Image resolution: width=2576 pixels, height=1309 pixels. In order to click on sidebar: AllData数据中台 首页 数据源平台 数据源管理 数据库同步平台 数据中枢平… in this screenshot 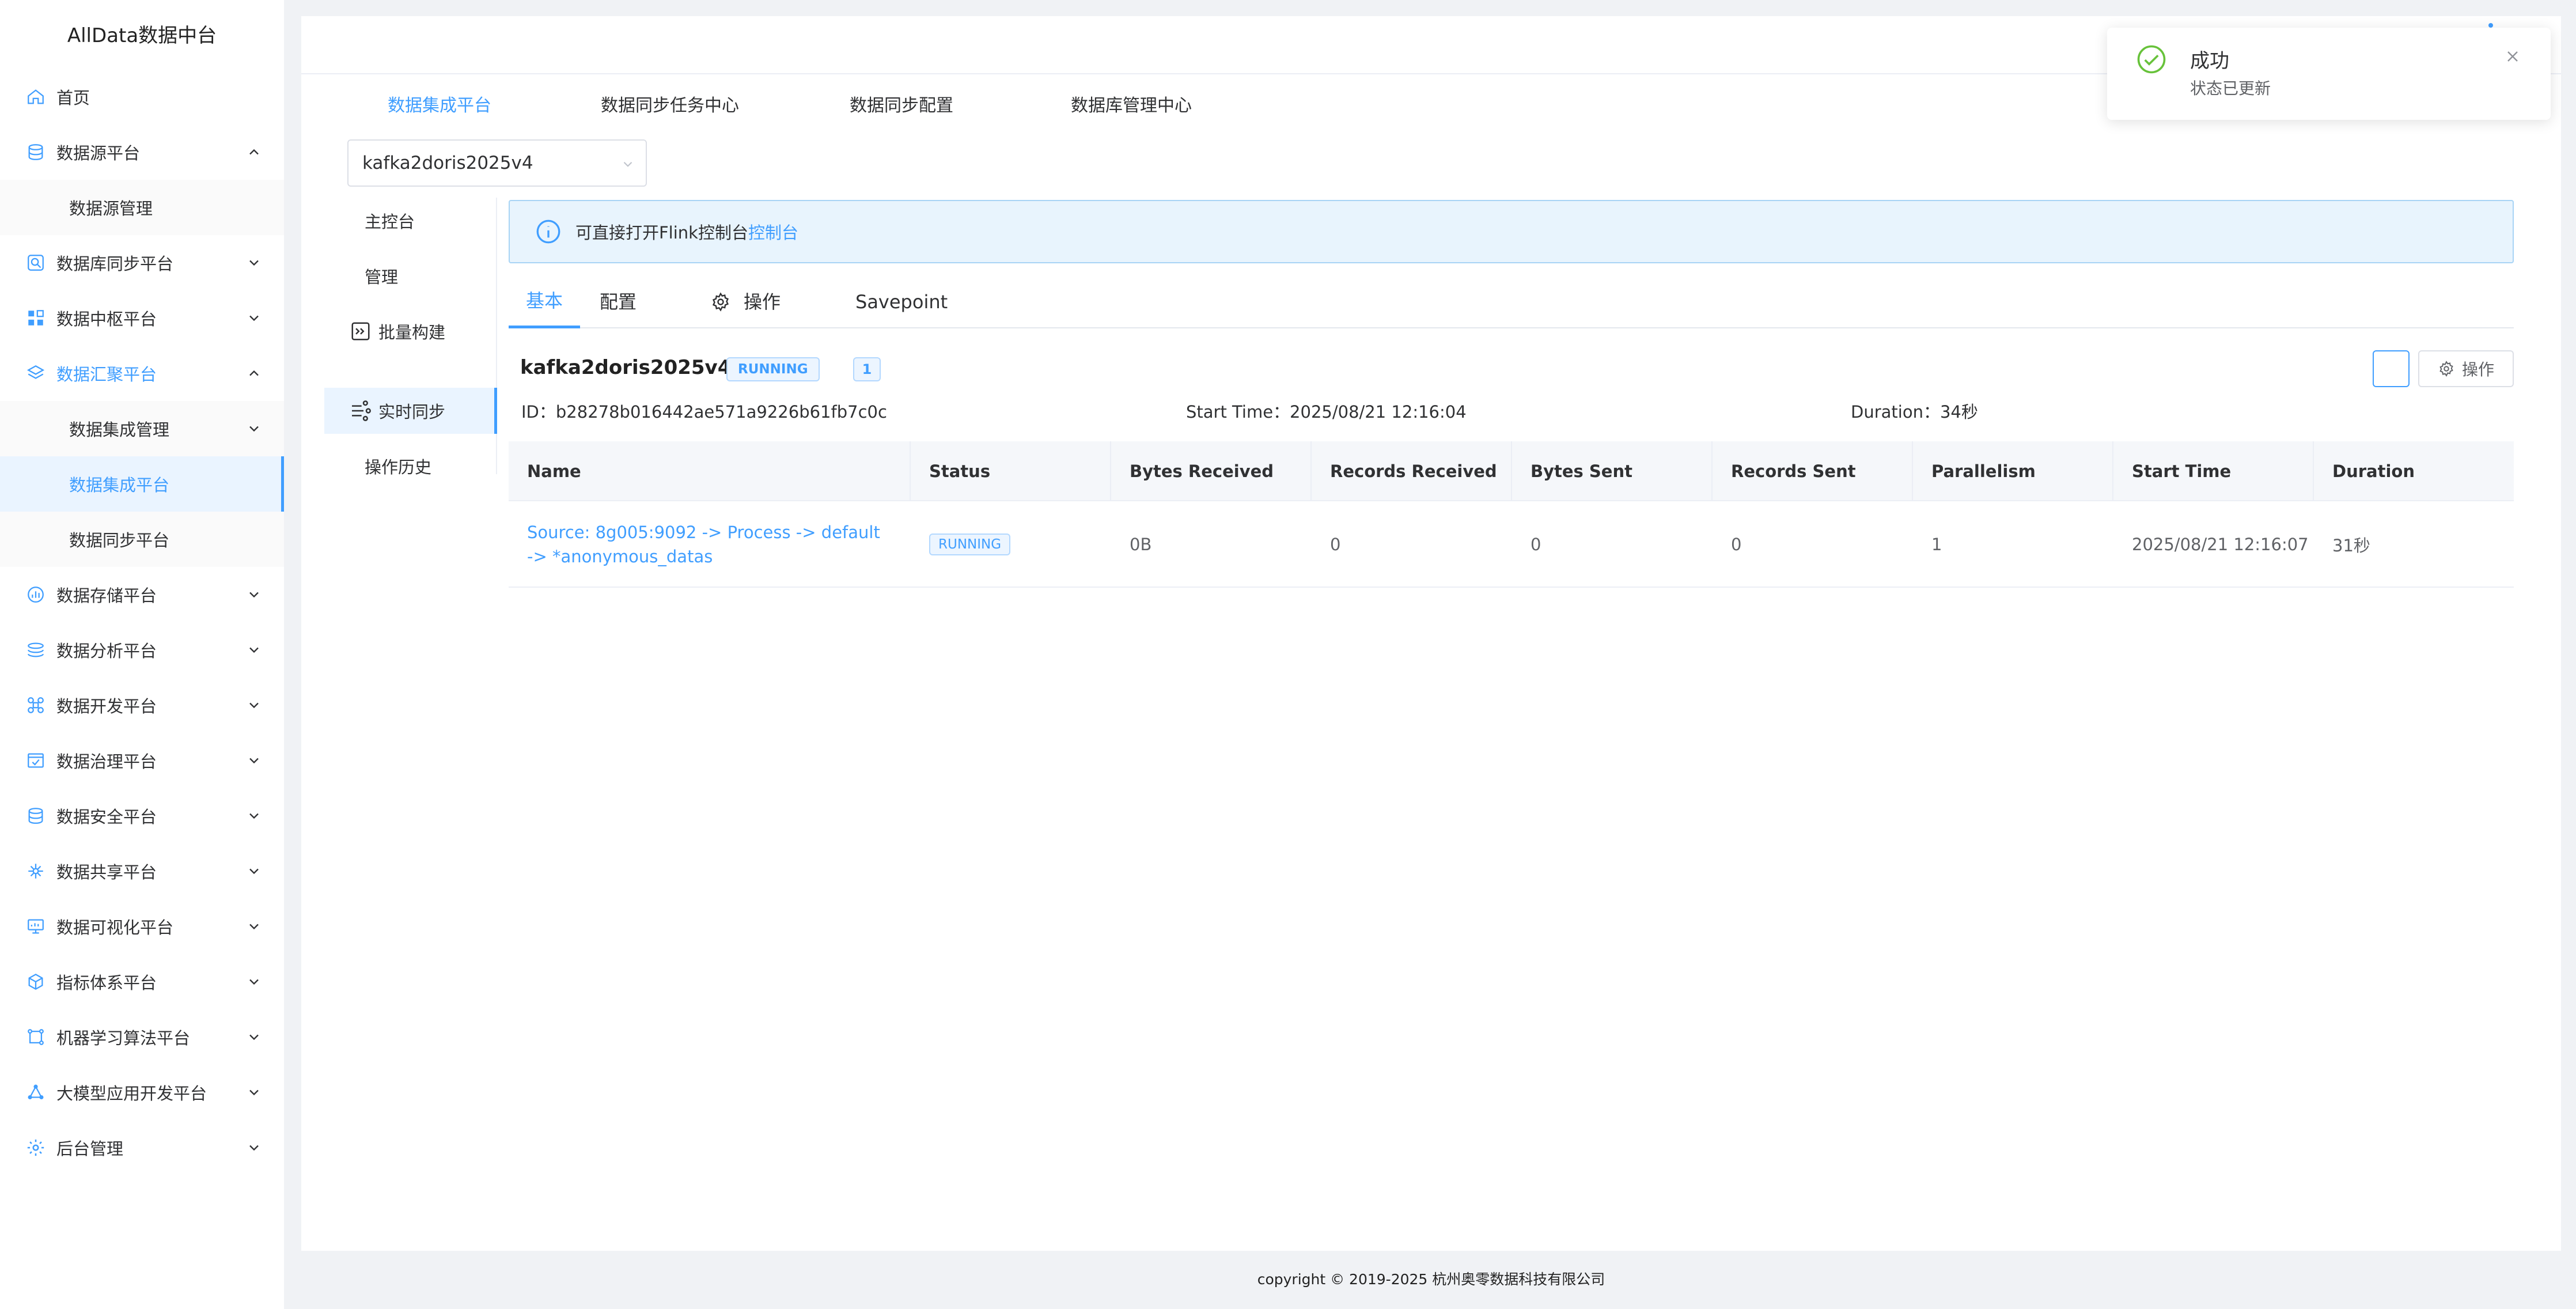, I will do `click(142, 654)`.